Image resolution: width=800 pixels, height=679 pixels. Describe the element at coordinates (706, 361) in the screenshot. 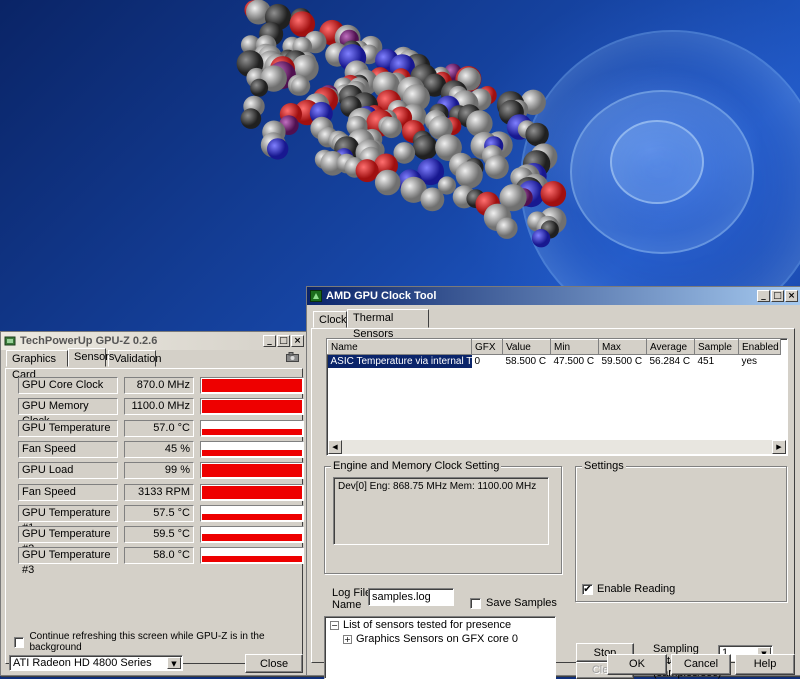

I see `table-cell: 451` at that location.